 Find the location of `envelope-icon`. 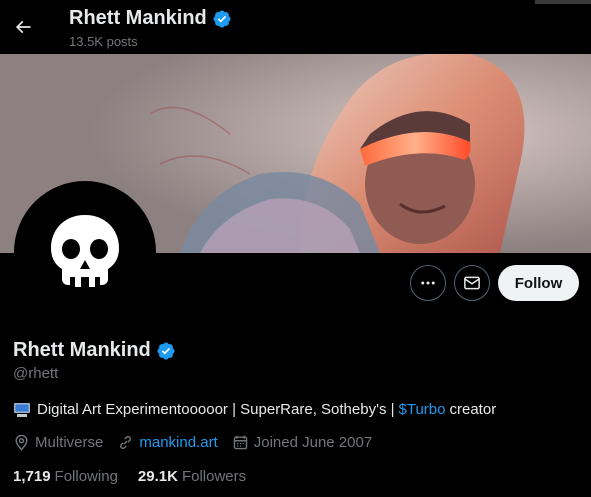

envelope-icon is located at coordinates (472, 283).